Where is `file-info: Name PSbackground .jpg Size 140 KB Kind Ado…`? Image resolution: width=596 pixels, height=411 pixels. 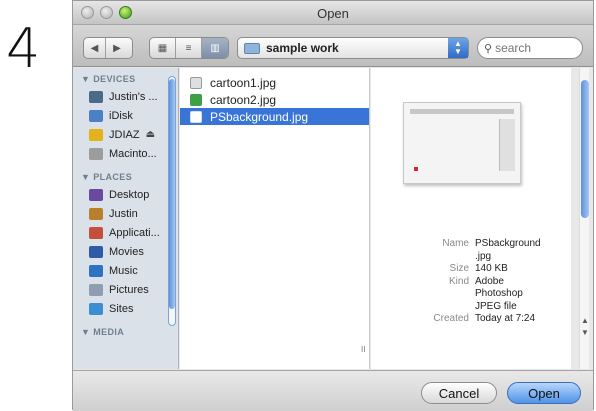 file-info: Name PSbackground .jpg Size 140 KB Kind Ado… is located at coordinates (486, 282).